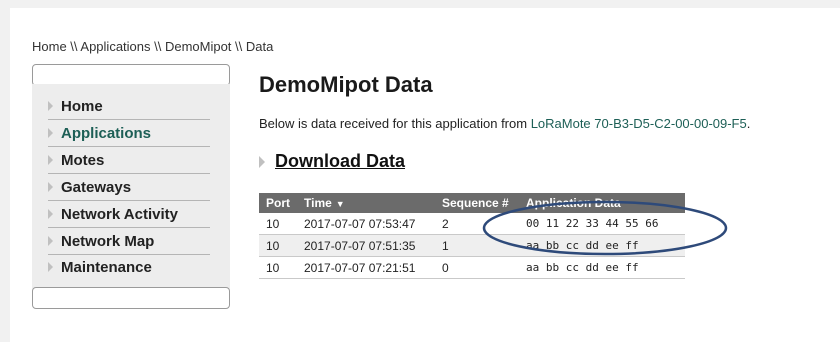 The width and height of the screenshot is (840, 342). What do you see at coordinates (278, 203) in the screenshot?
I see `column-header-port: Port` at bounding box center [278, 203].